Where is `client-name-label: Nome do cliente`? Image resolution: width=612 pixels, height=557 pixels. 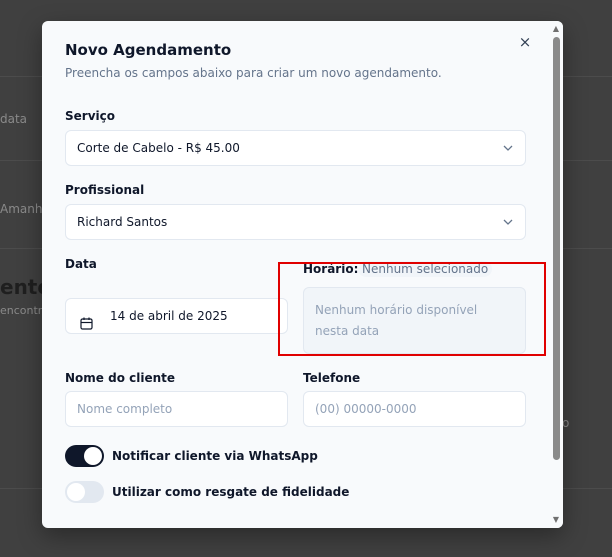
client-name-label: Nome do cliente is located at coordinates (120, 378).